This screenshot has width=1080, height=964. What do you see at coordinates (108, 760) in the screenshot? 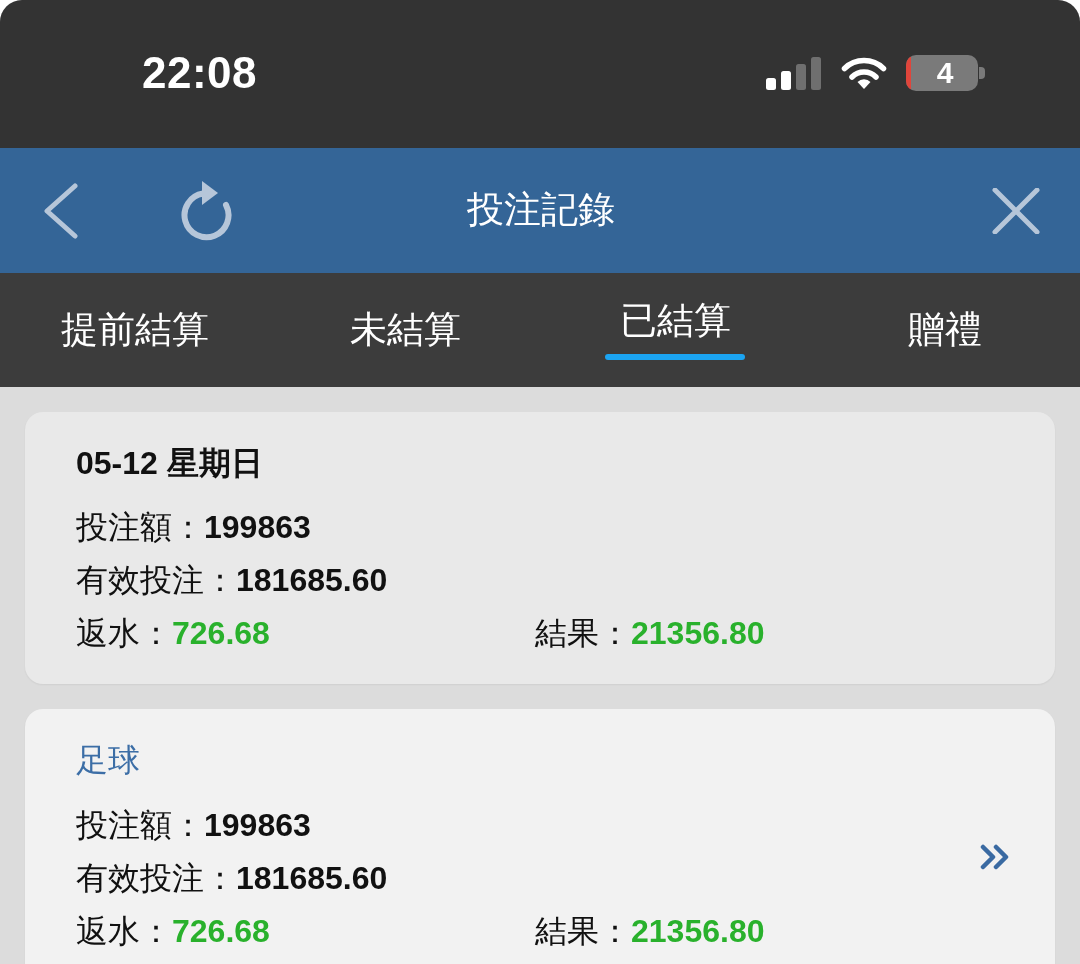
I see `sport-name: 足球` at bounding box center [108, 760].